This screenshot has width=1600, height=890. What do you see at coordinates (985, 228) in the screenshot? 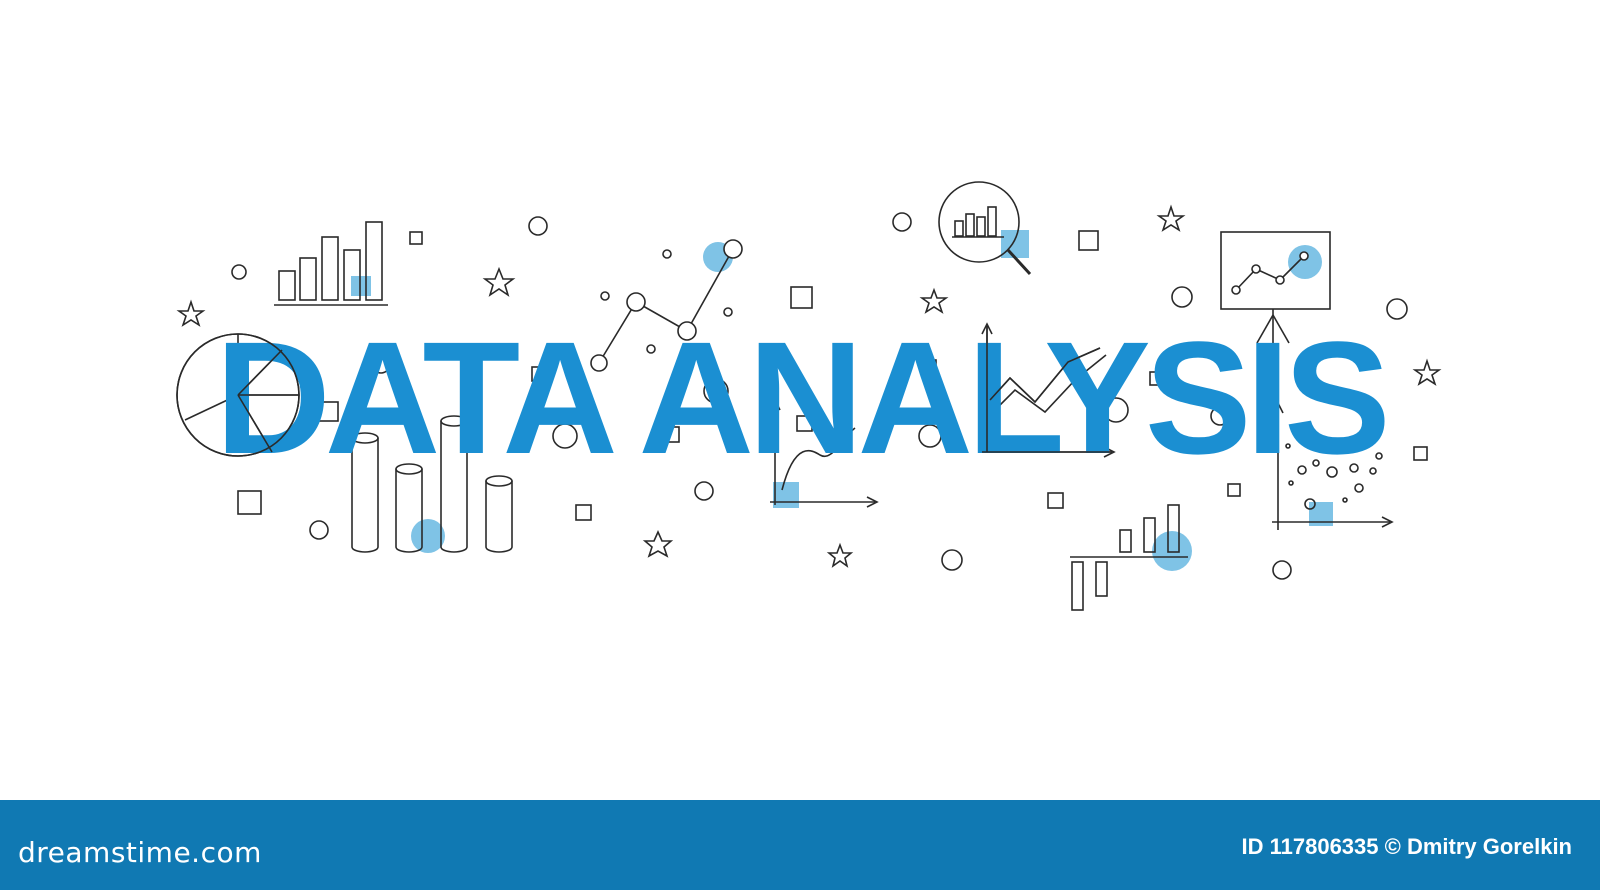
I see `magnifier-chart-icon` at bounding box center [985, 228].